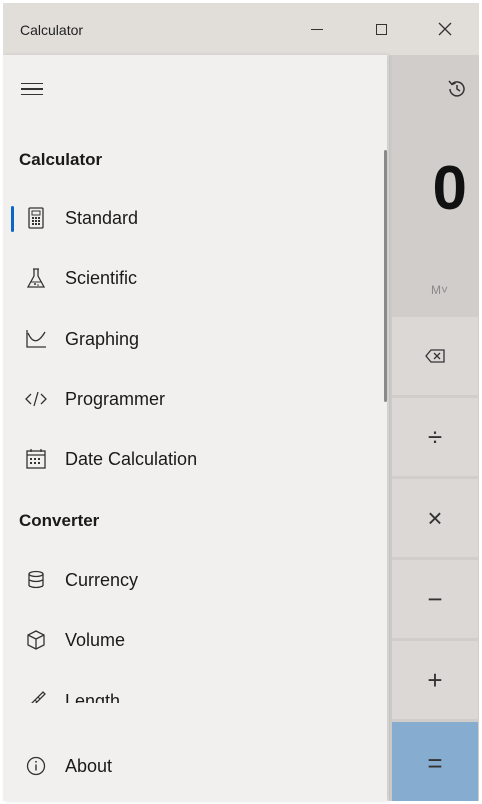  What do you see at coordinates (36, 339) in the screenshot?
I see `graph-icon` at bounding box center [36, 339].